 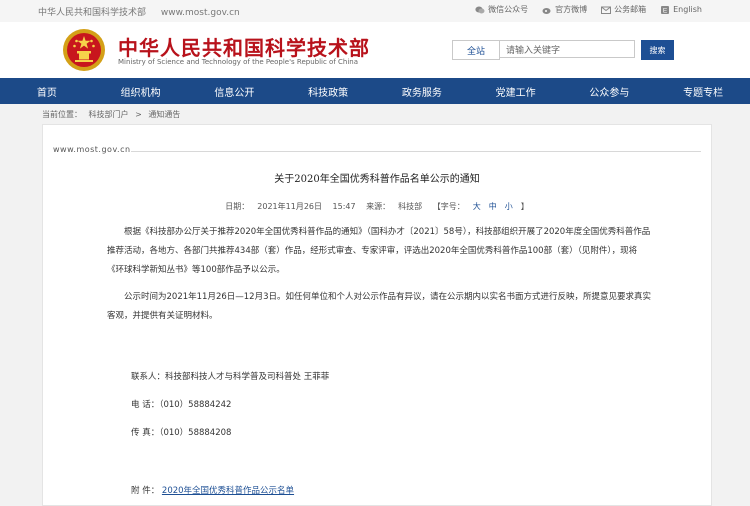 What do you see at coordinates (509, 206) in the screenshot?
I see `font-size-small-button: 小` at bounding box center [509, 206].